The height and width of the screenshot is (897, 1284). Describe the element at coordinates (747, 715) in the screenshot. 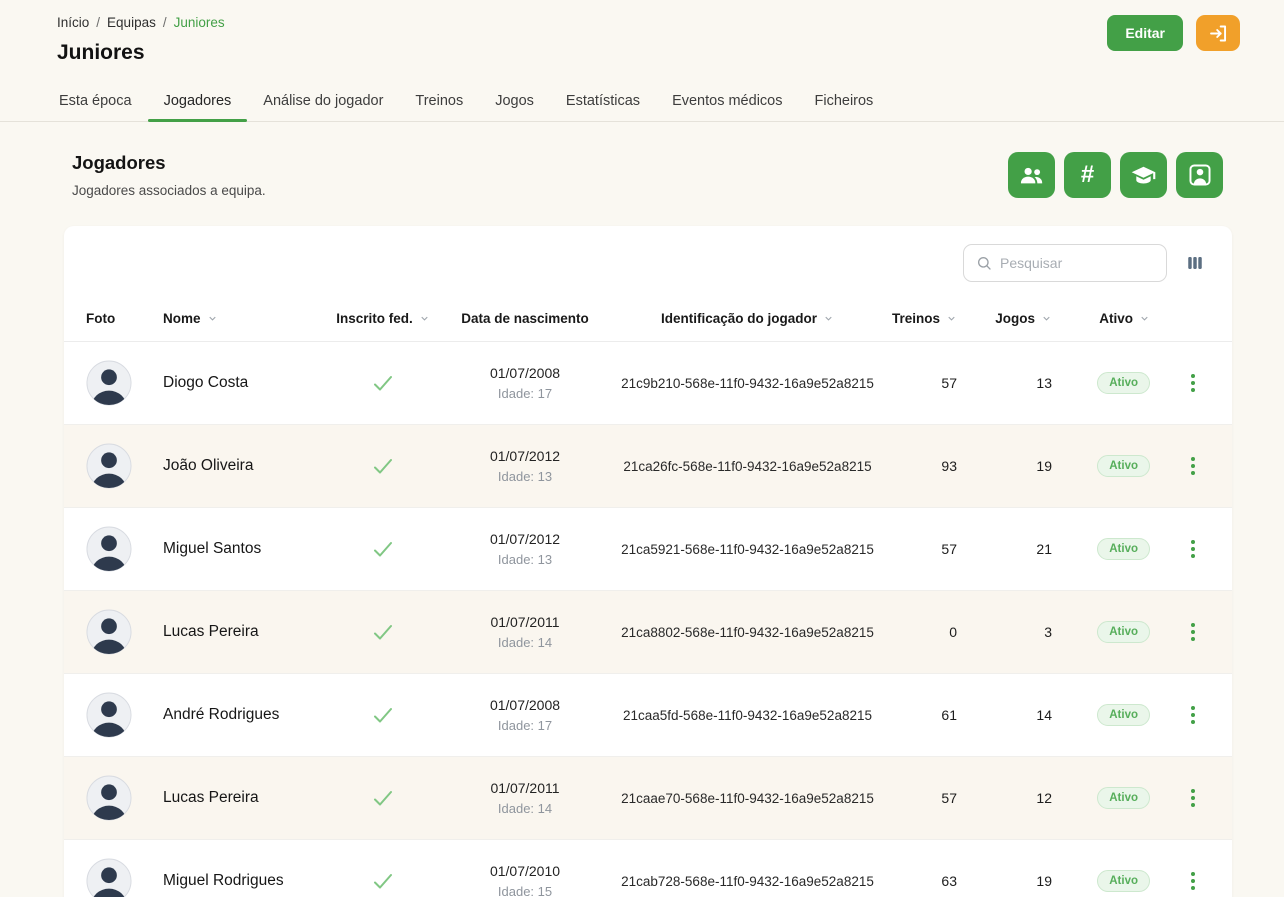

I see `player-id: 21caa5fd-568e-11f0-9432-16a9e52a8215` at that location.